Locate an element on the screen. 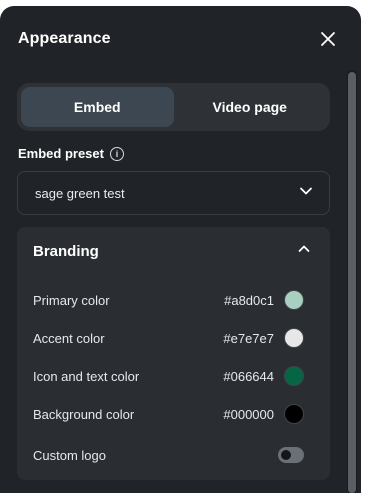 The height and width of the screenshot is (493, 365). embed-preset-select: sage green test is located at coordinates (173, 193).